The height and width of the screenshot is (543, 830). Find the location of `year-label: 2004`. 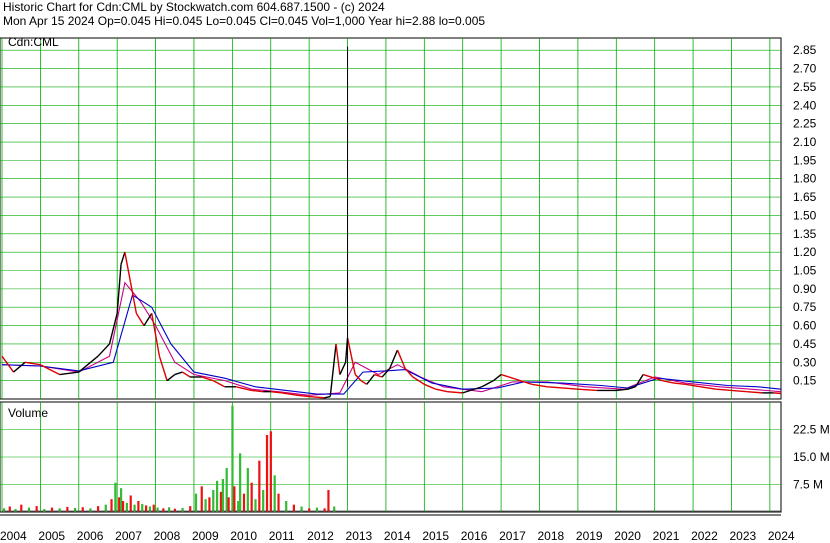

year-label: 2004 is located at coordinates (13, 536).